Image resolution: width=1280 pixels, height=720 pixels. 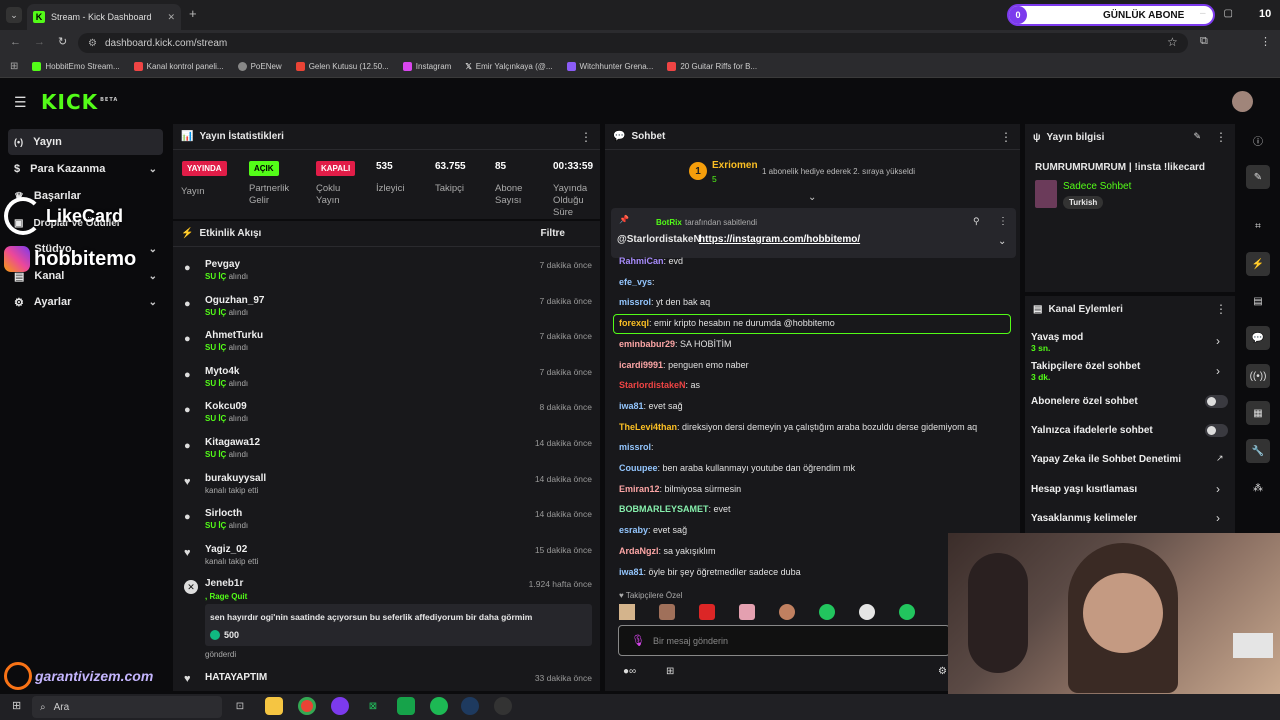 What do you see at coordinates (1258, 177) in the screenshot?
I see `pencil-icon: ✎` at bounding box center [1258, 177].